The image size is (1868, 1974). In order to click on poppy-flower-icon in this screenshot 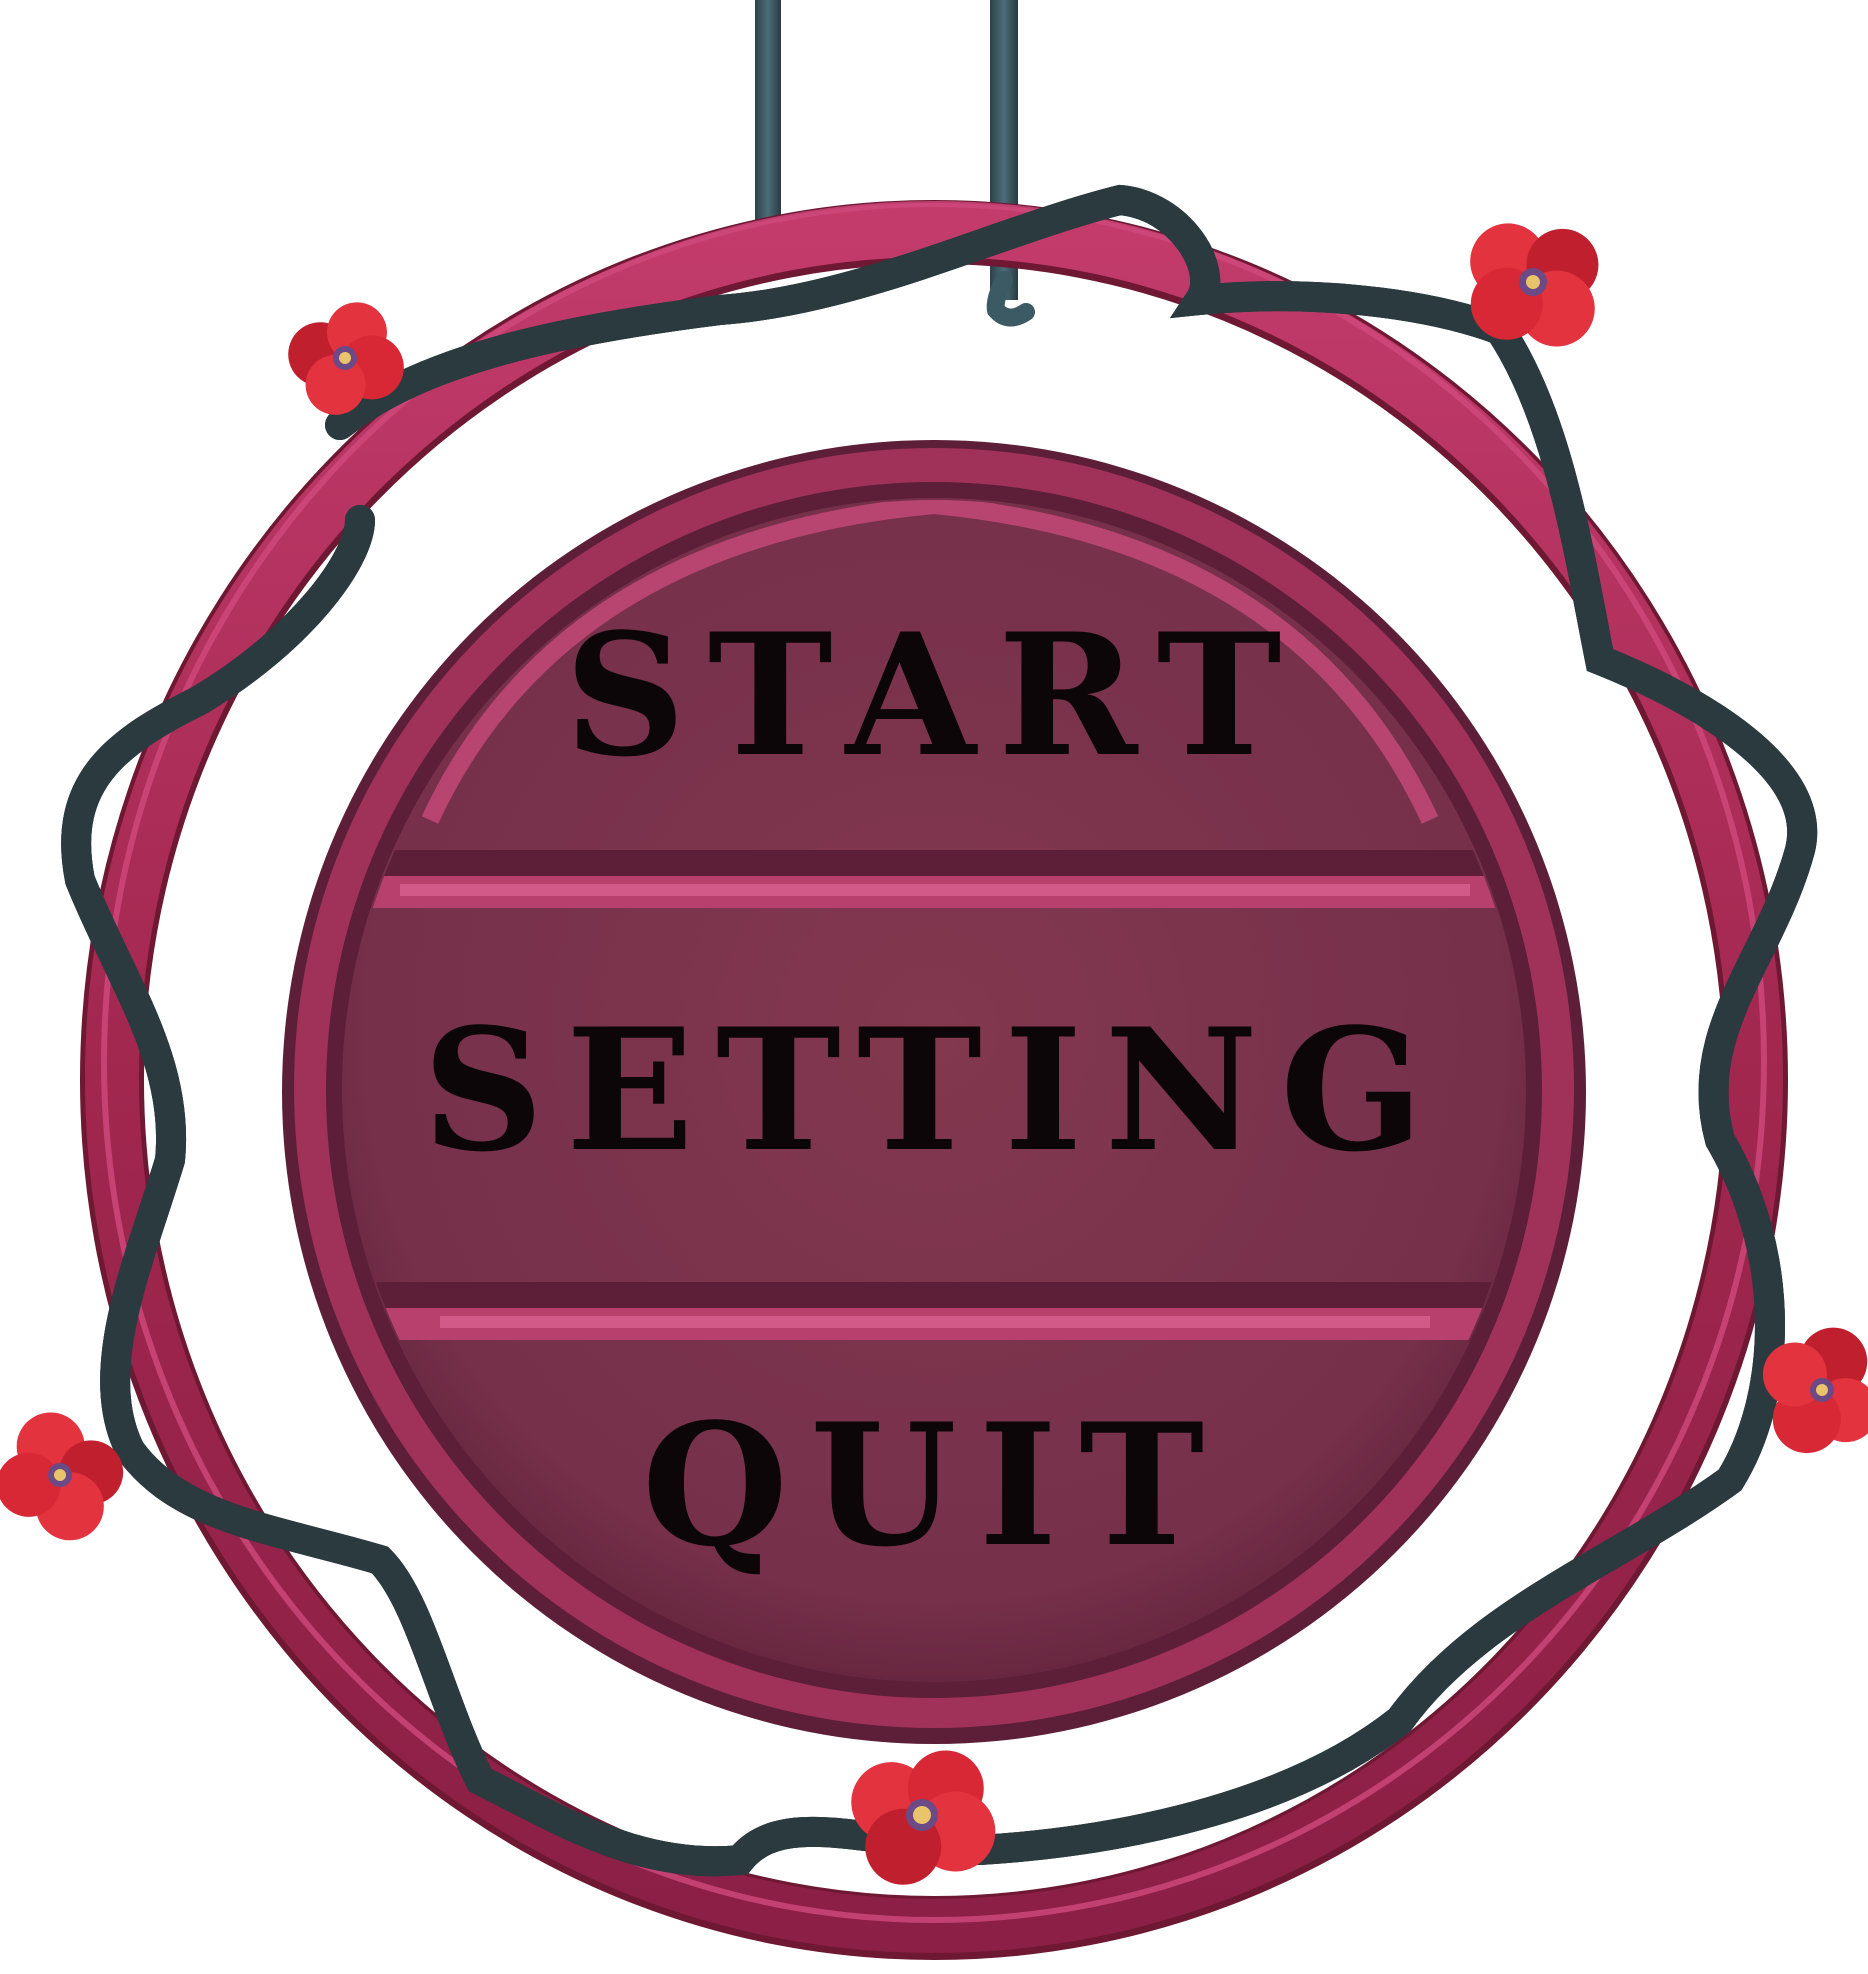, I will do `click(923, 1817)`.